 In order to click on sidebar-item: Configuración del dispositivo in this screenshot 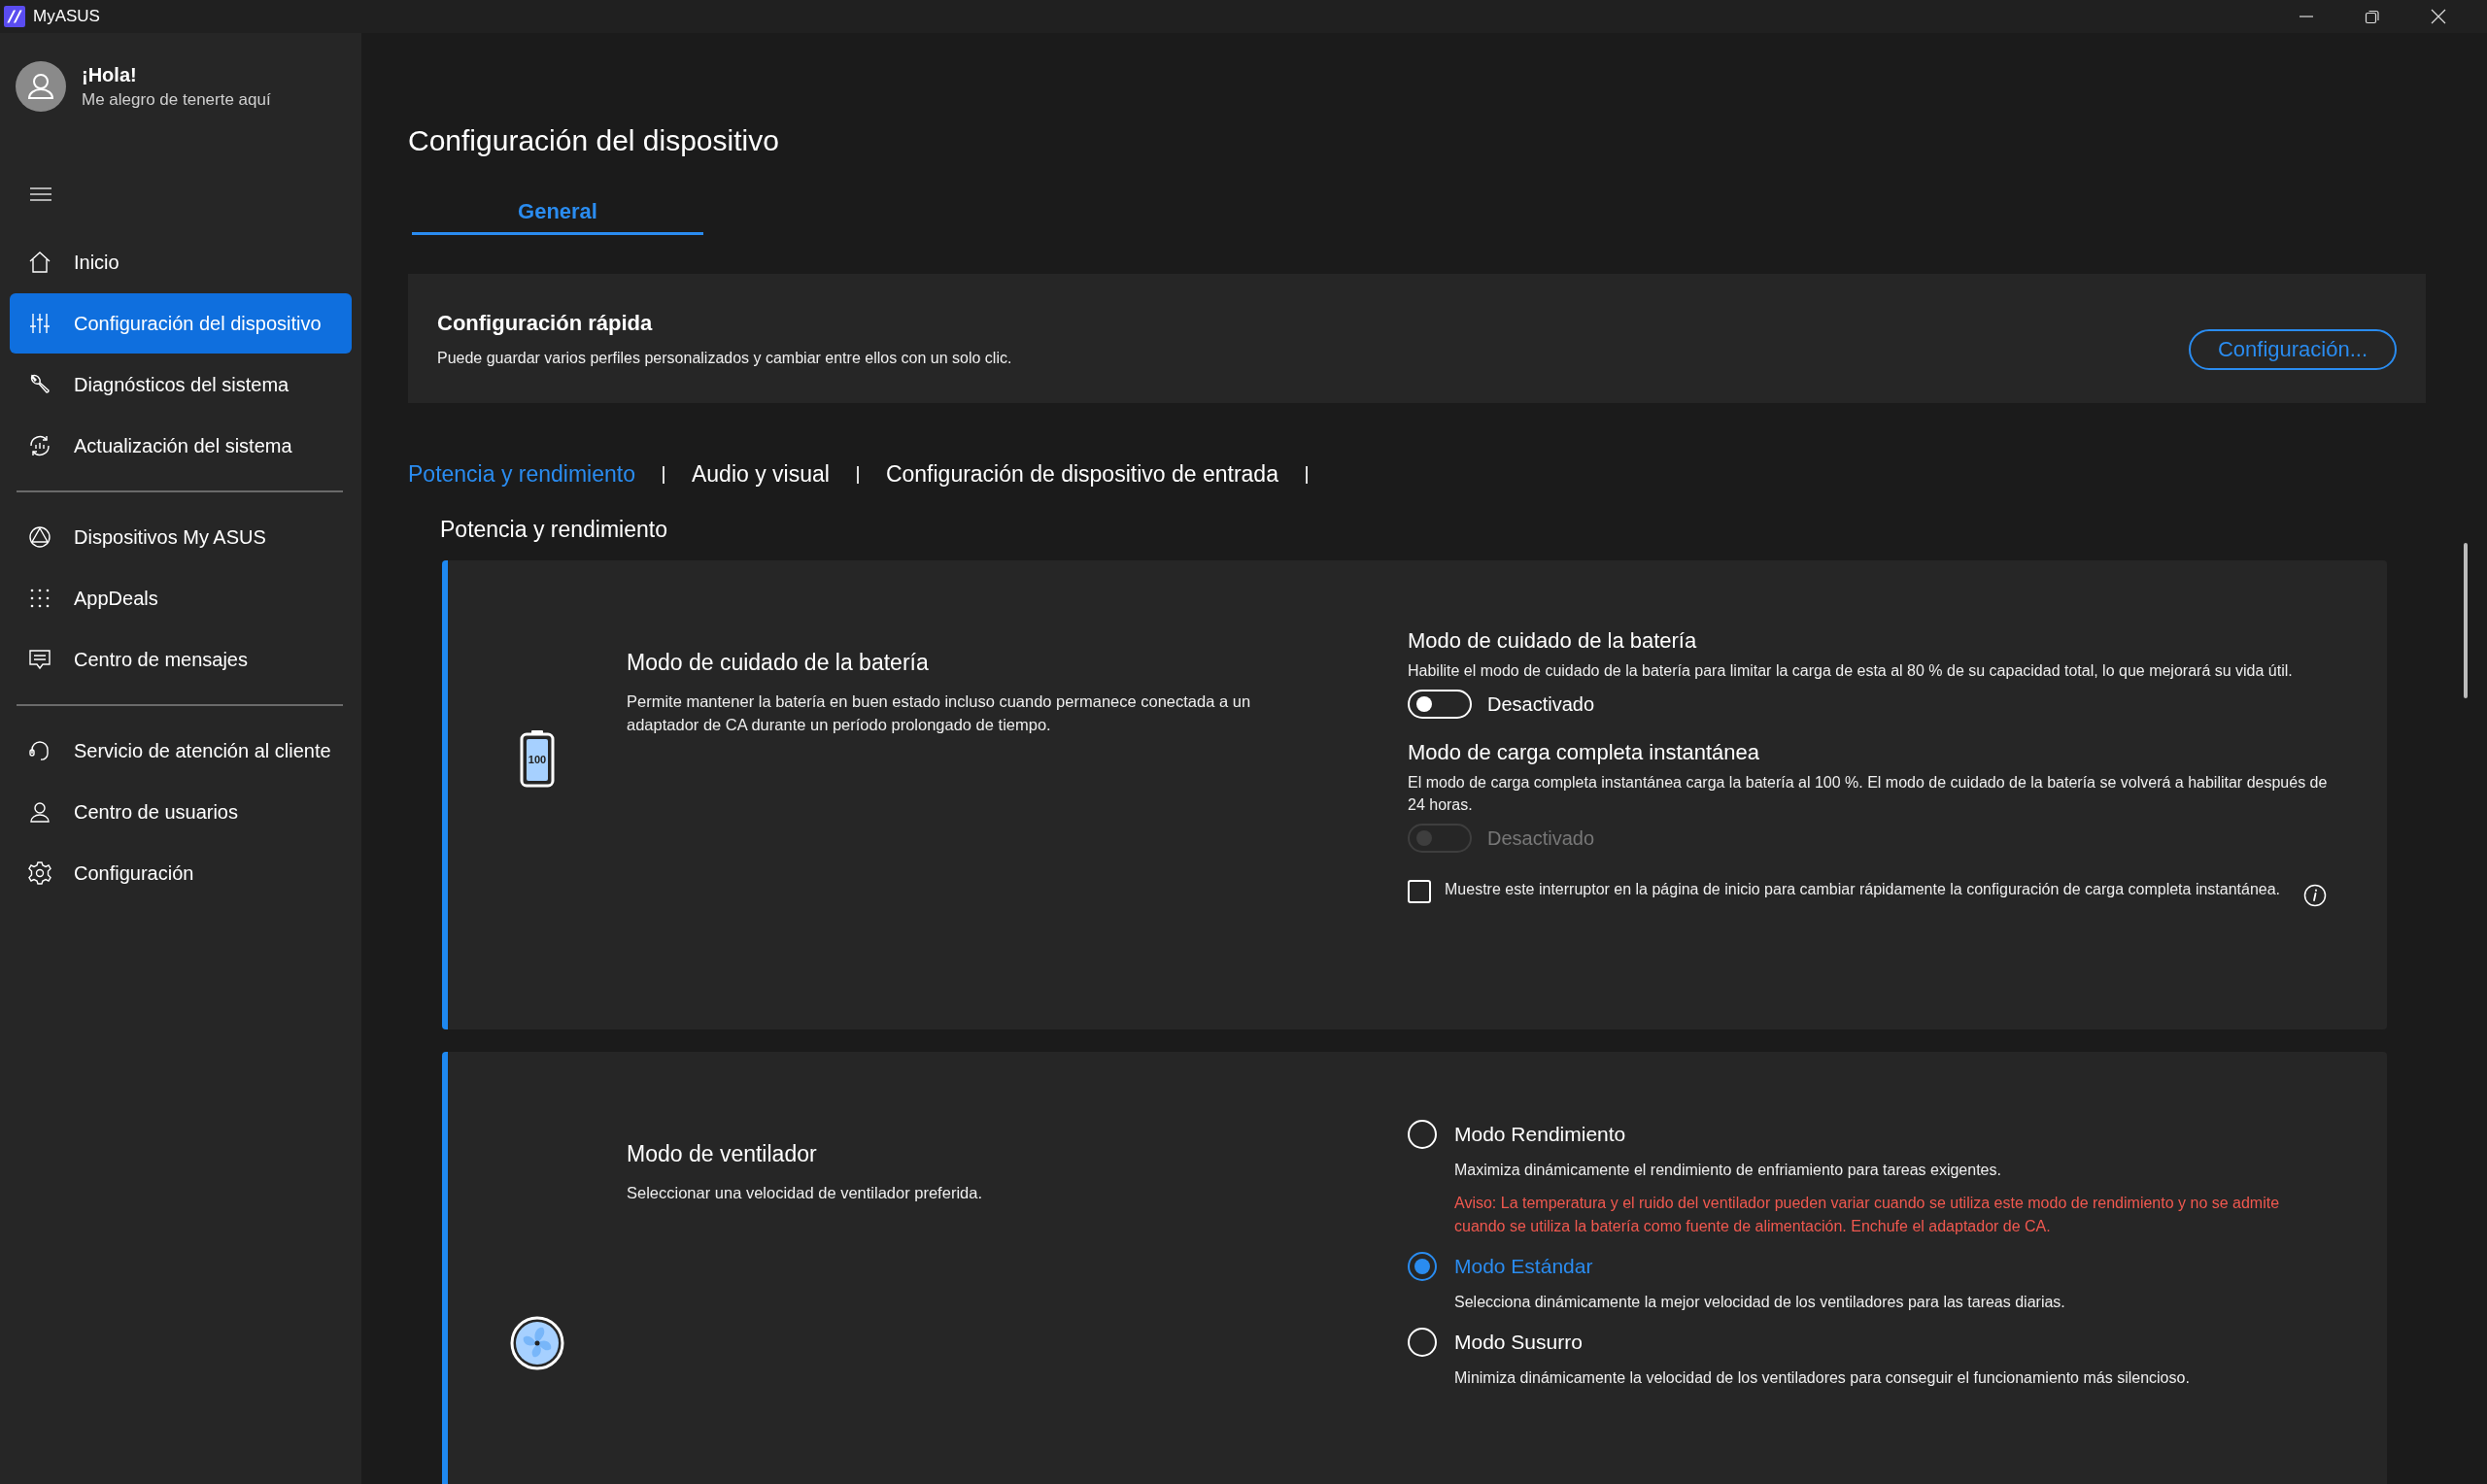, I will do `click(181, 323)`.